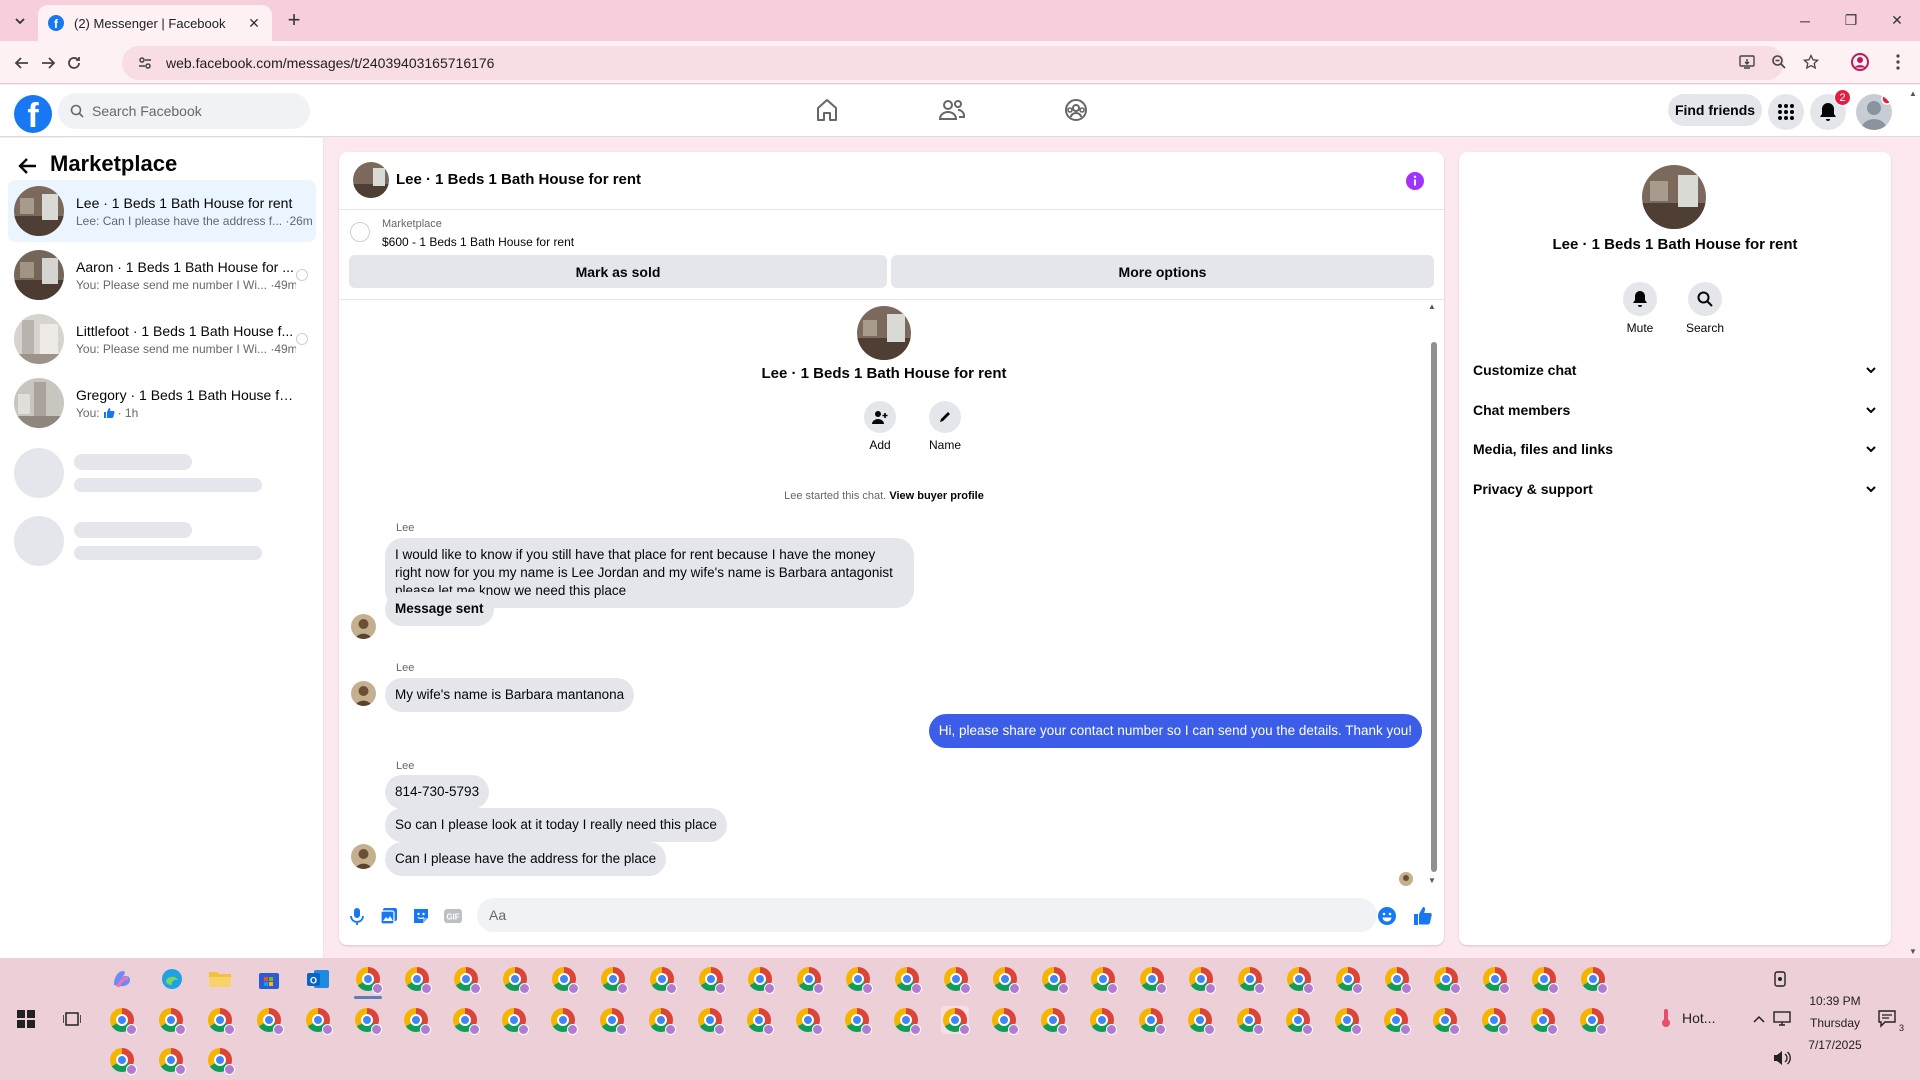  What do you see at coordinates (830, 111) in the screenshot?
I see `home-icon` at bounding box center [830, 111].